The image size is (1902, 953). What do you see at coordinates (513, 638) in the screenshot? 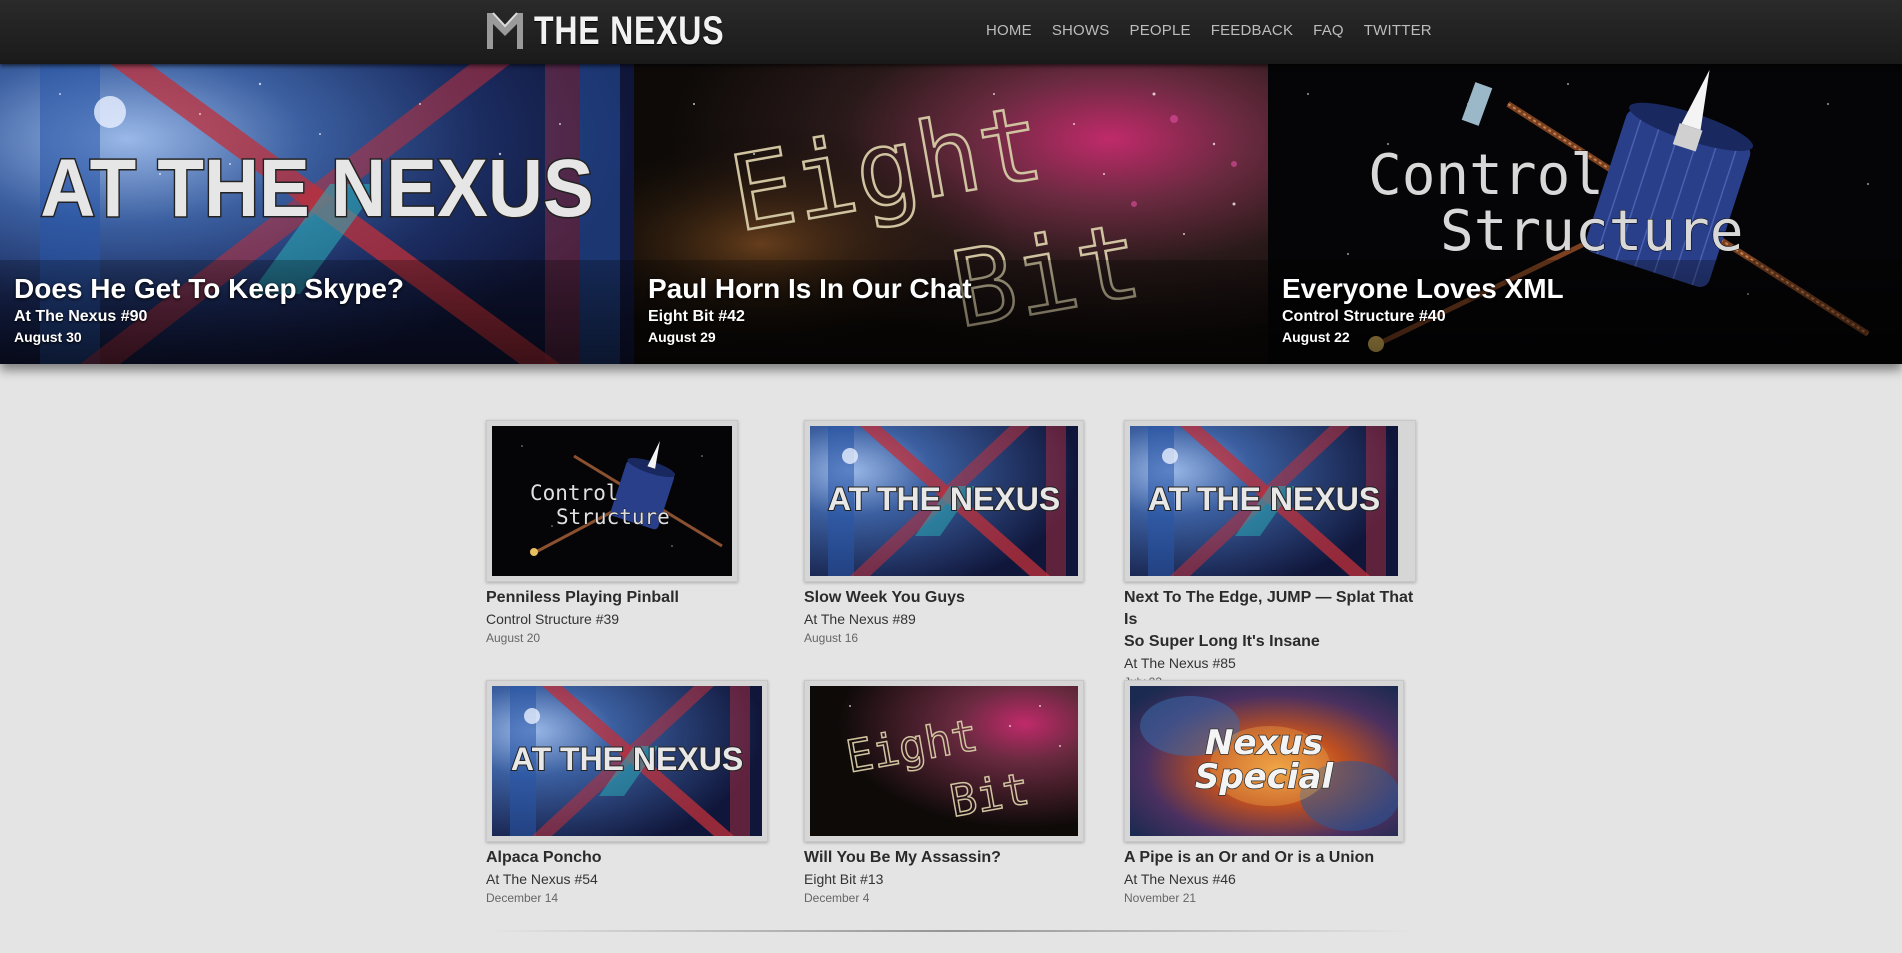
I see `episode-date: August 20` at bounding box center [513, 638].